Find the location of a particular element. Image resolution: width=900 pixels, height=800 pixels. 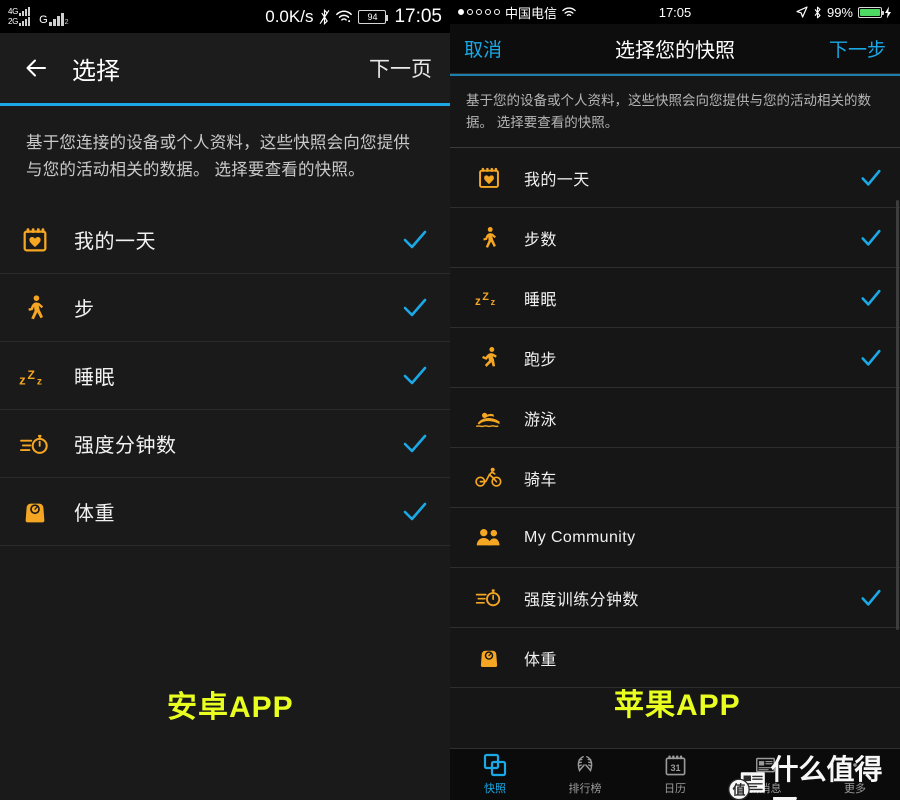

bluetooth-off-icon is located at coordinates (325, 16).